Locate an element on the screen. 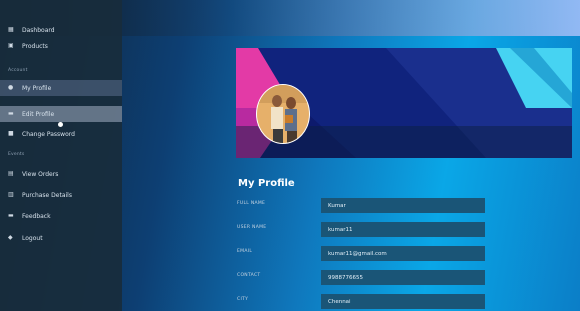 The image size is (580, 311). sidebar-item-my-profile: ● My Profile is located at coordinates (61, 88).